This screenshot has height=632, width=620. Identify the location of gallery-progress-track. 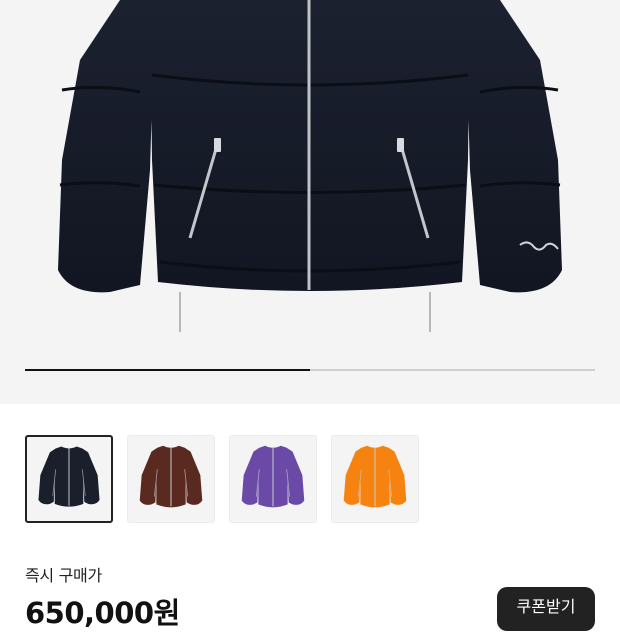
(310, 370).